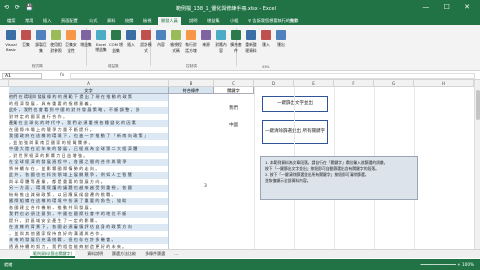  Describe the element at coordinates (11, 41) in the screenshot. I see `ribbon-button: Visual Basic` at that location.